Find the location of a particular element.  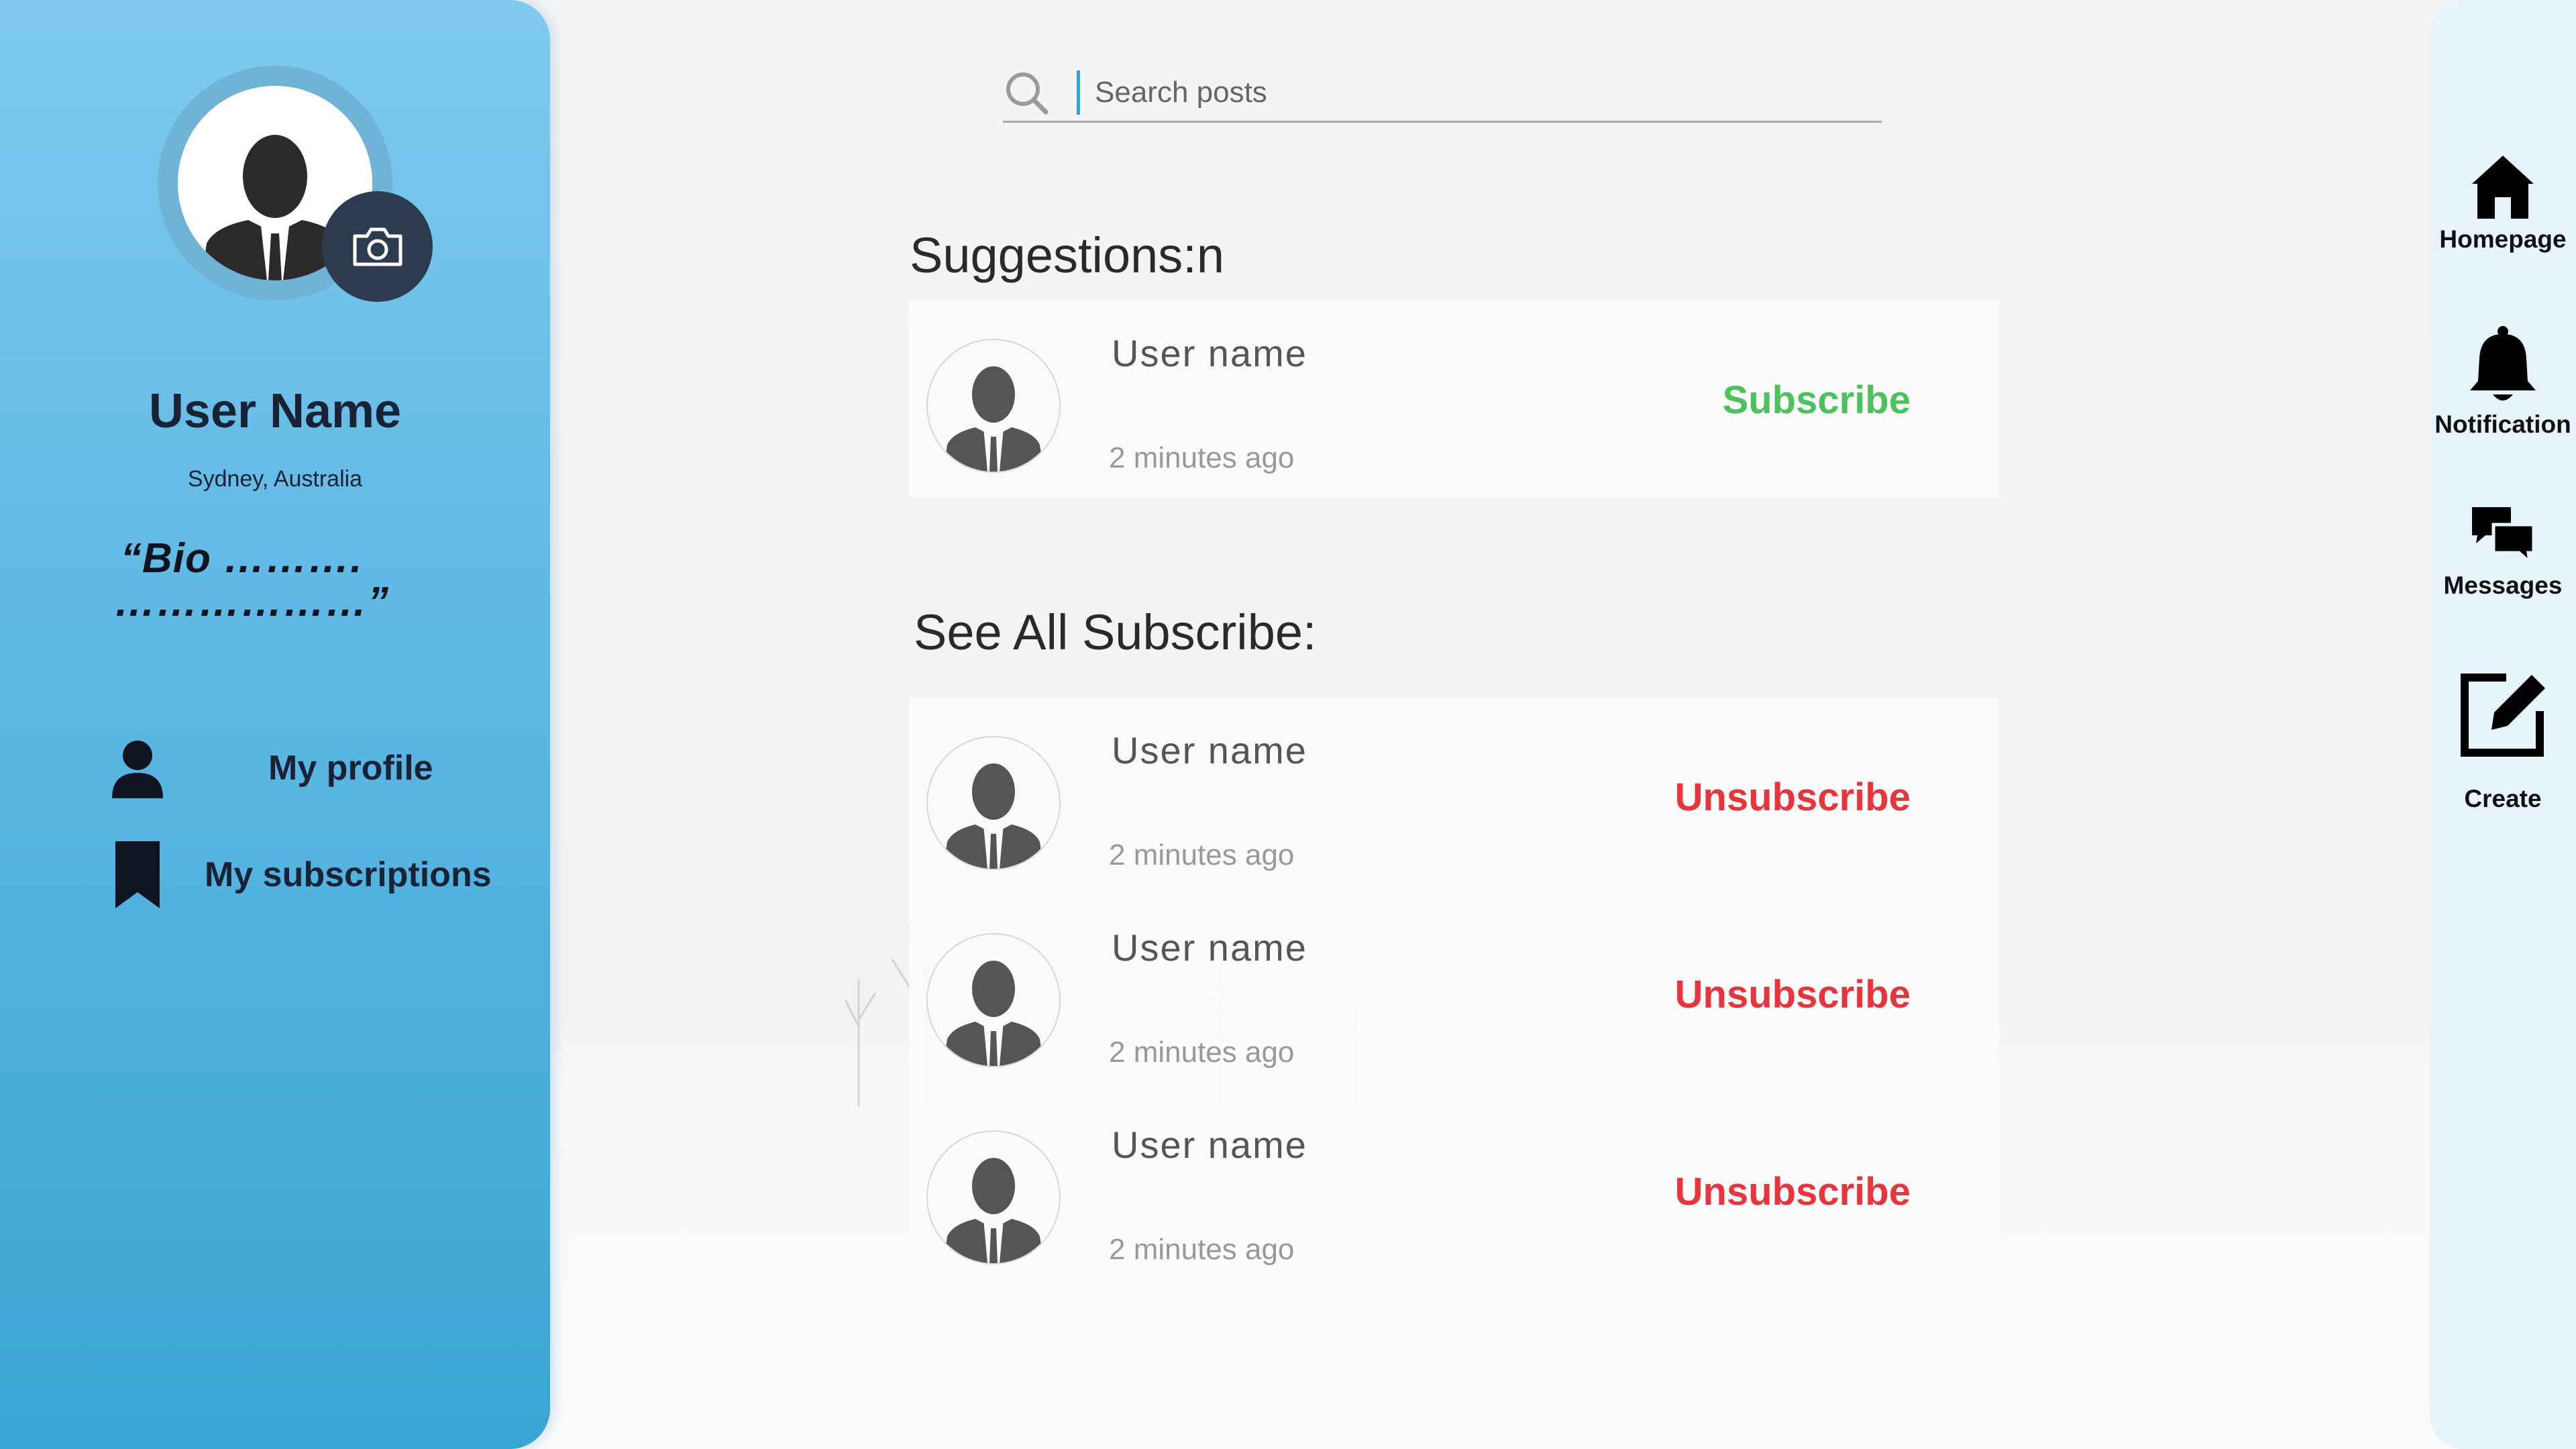

sidebar-item-label: My profile is located at coordinates (350, 768).